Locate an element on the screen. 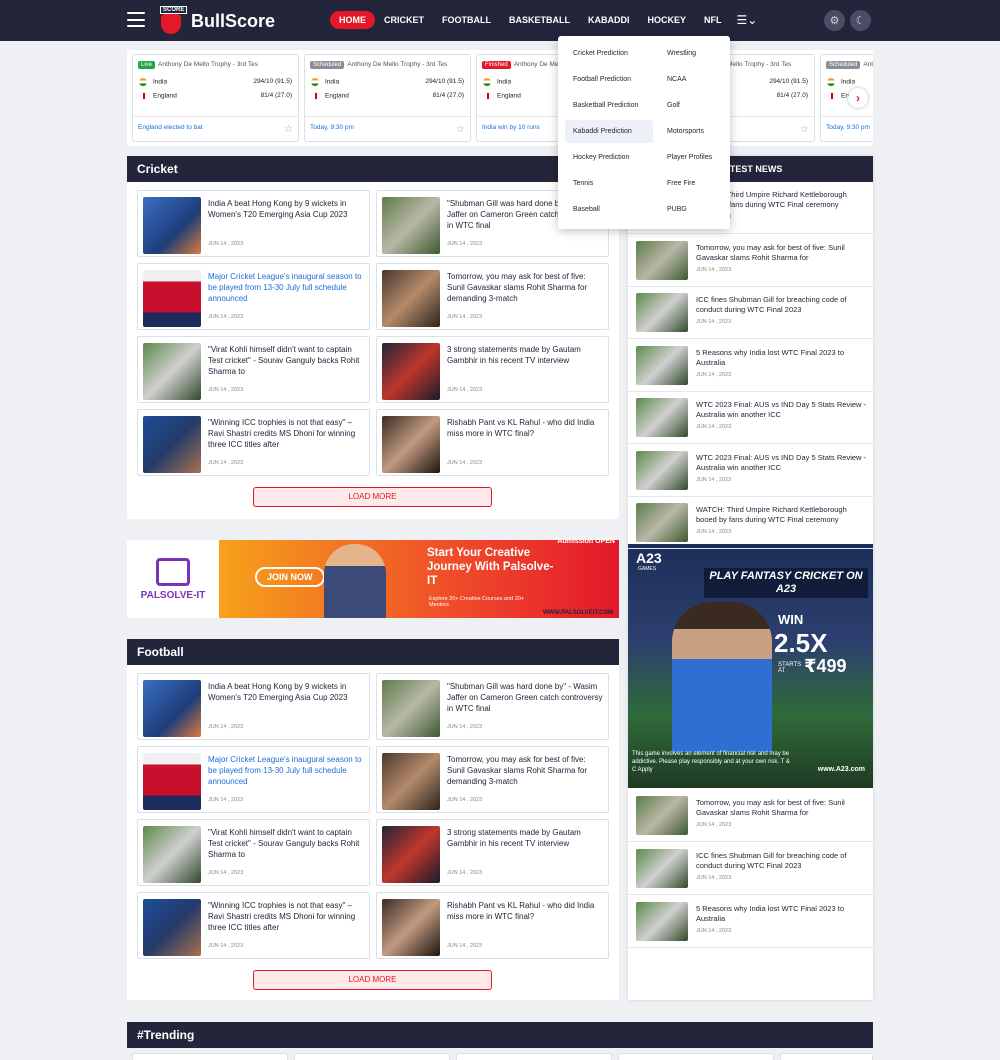 This screenshot has height=1060, width=1000. menu-item-cricket: CRICKET is located at coordinates (404, 20).